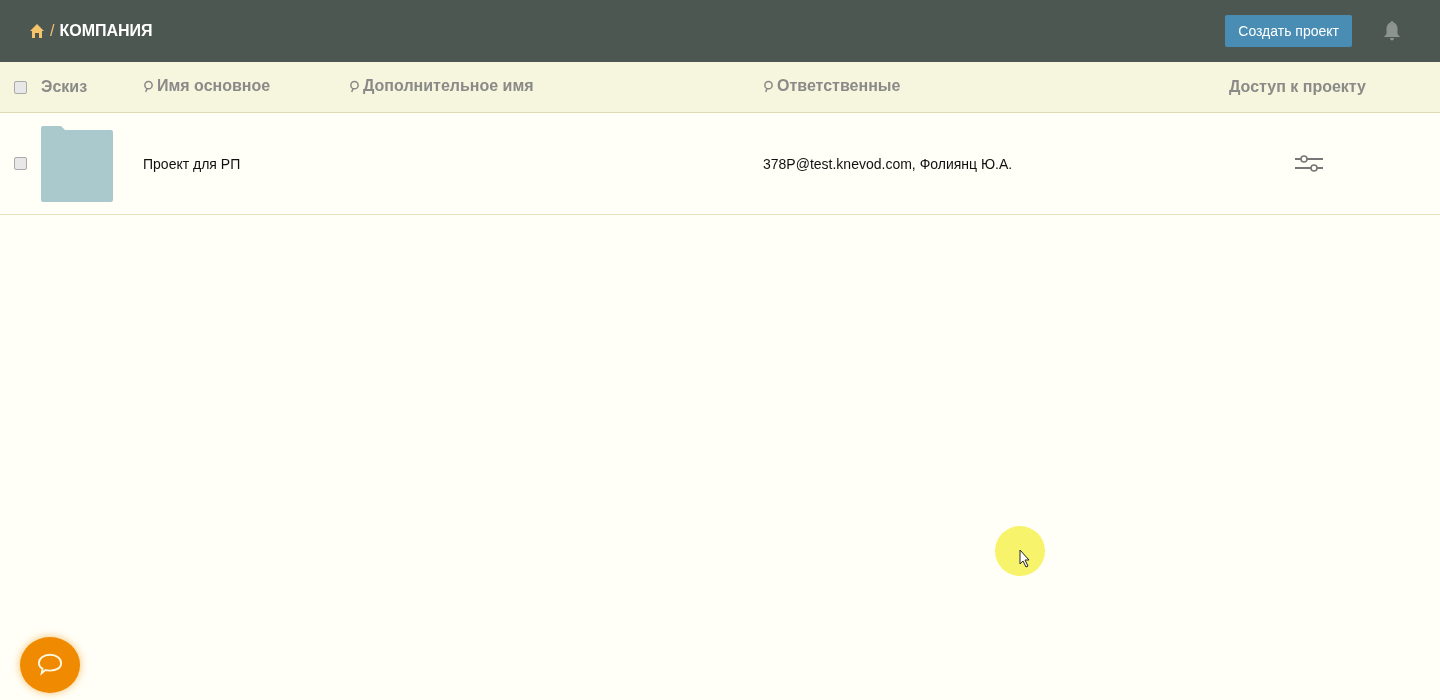 Image resolution: width=1440 pixels, height=700 pixels. I want to click on cursor-highlight-icon, so click(1020, 551).